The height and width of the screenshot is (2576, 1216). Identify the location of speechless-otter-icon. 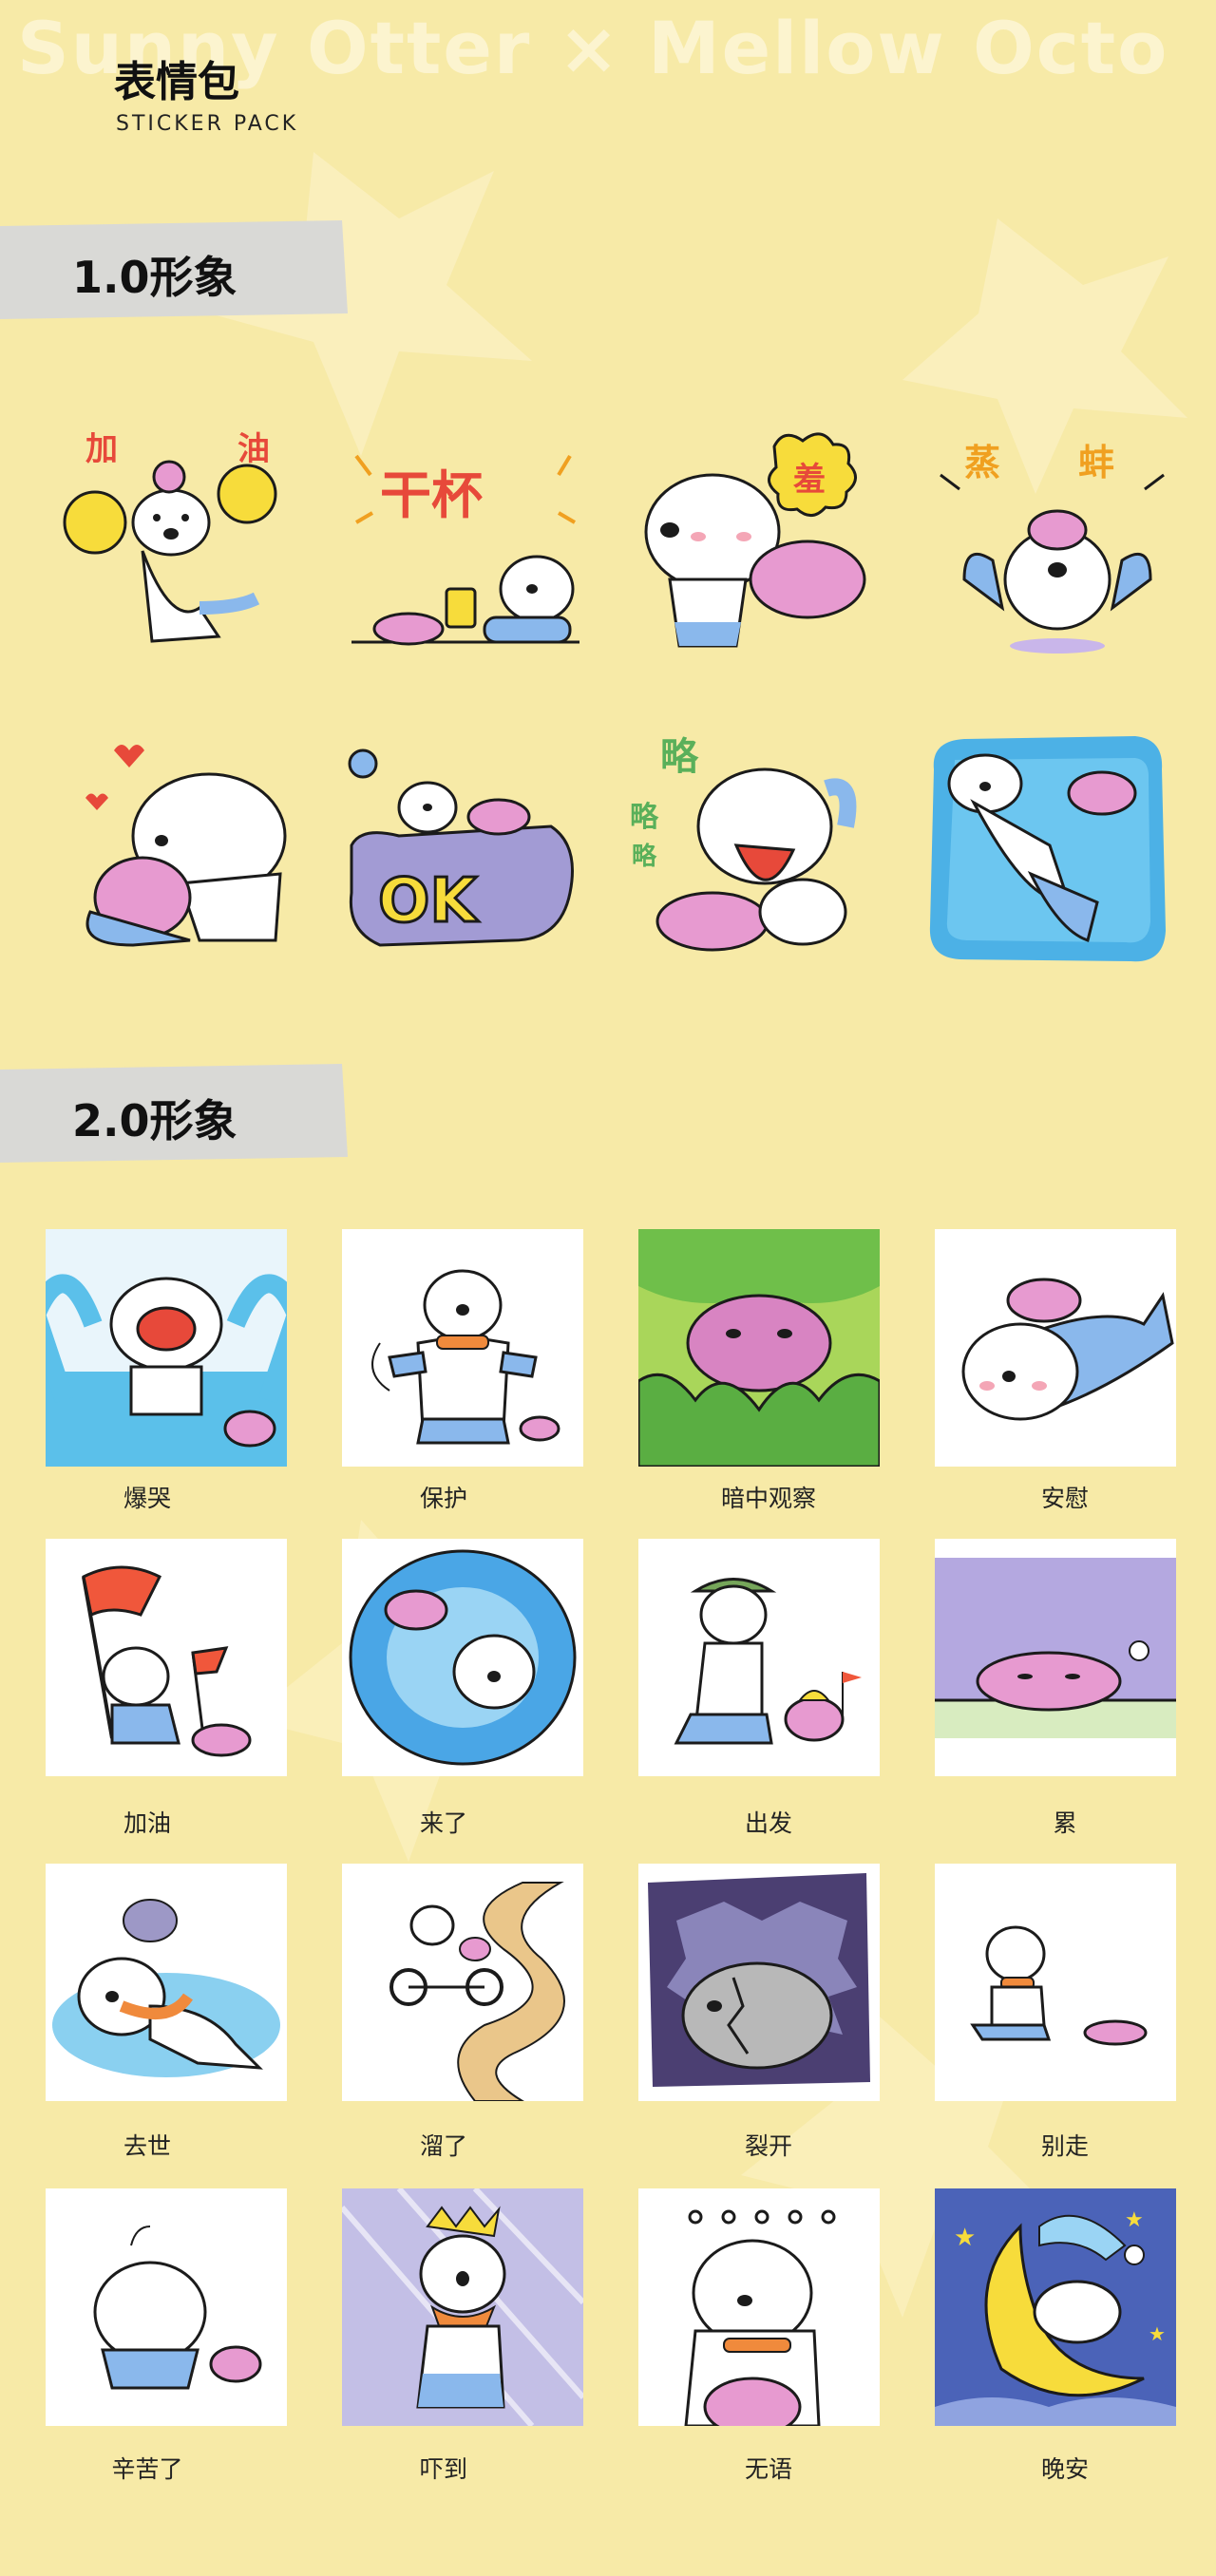
(759, 2307).